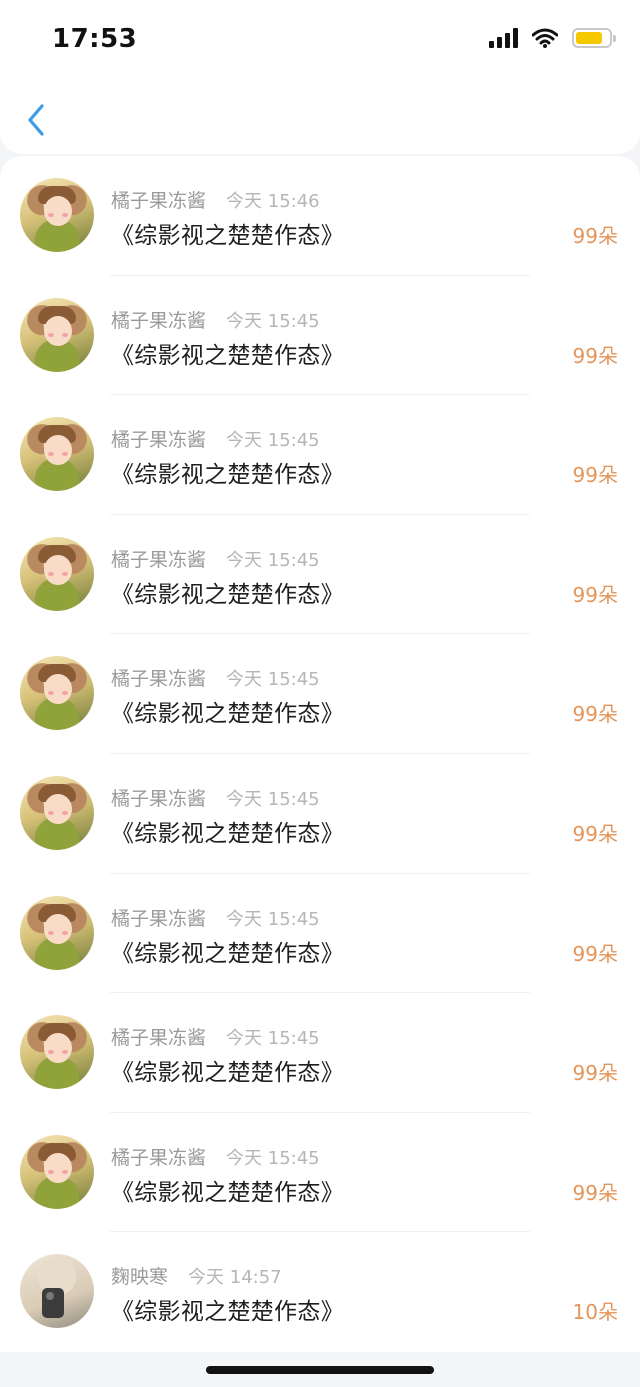  What do you see at coordinates (589, 38) in the screenshot?
I see `battery-level` at bounding box center [589, 38].